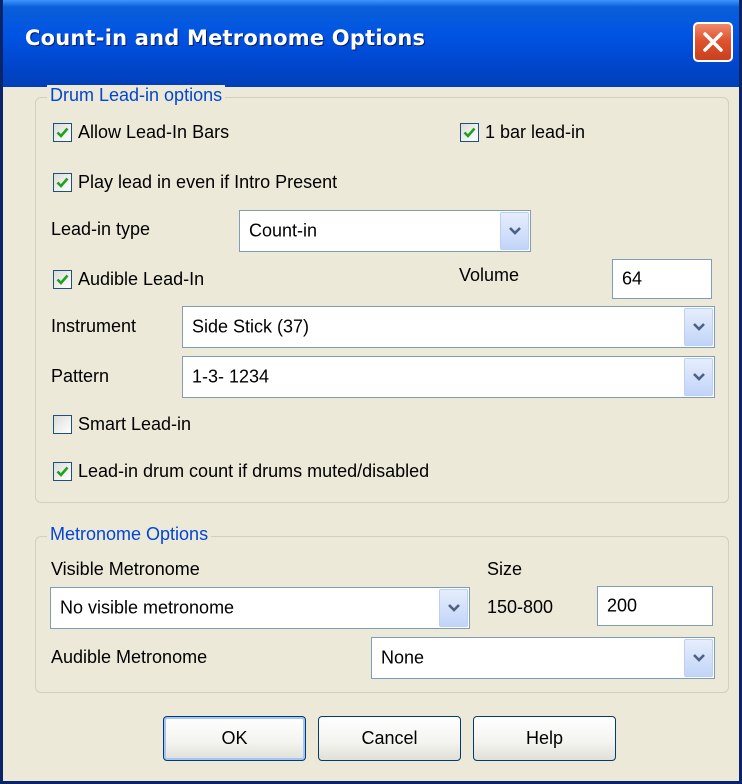  What do you see at coordinates (448, 377) in the screenshot?
I see `pattern-dropdown: 1-3- 1234` at bounding box center [448, 377].